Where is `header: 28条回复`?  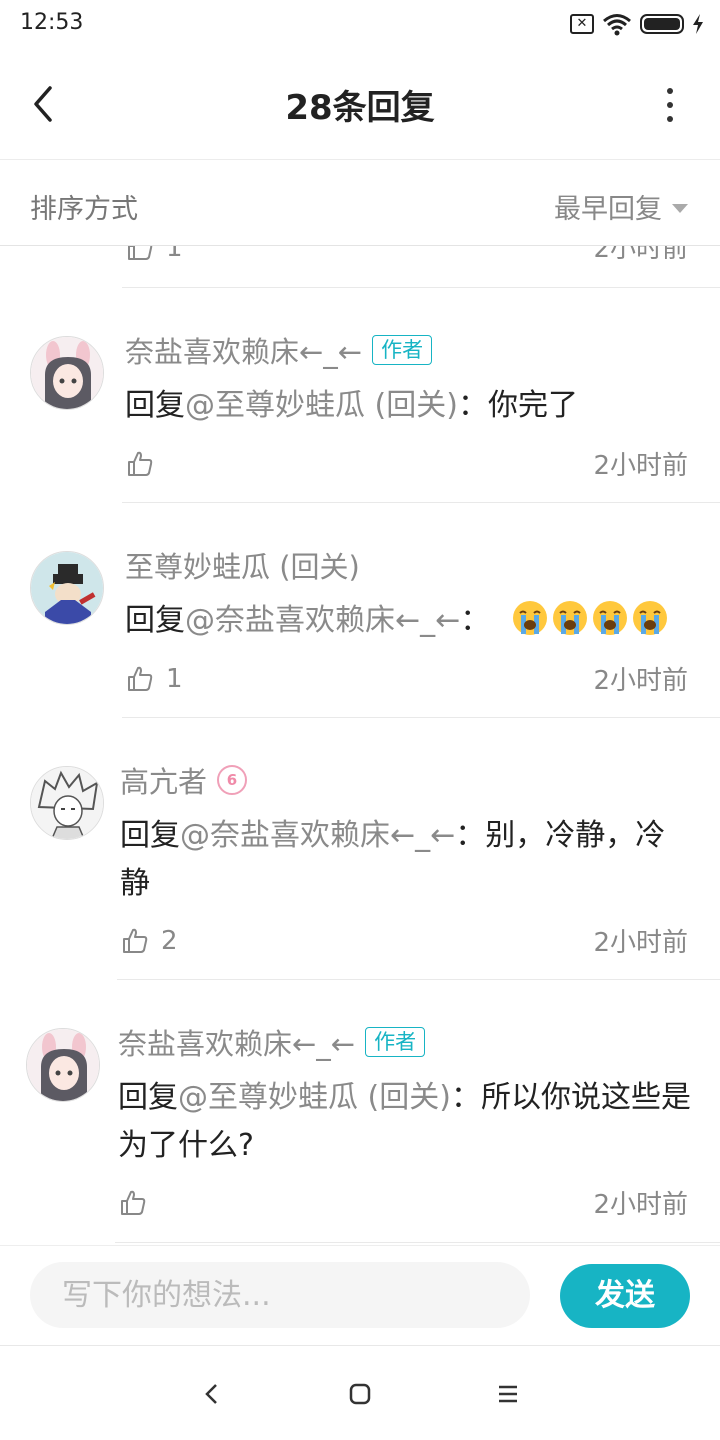
header: 28条回复 is located at coordinates (360, 105).